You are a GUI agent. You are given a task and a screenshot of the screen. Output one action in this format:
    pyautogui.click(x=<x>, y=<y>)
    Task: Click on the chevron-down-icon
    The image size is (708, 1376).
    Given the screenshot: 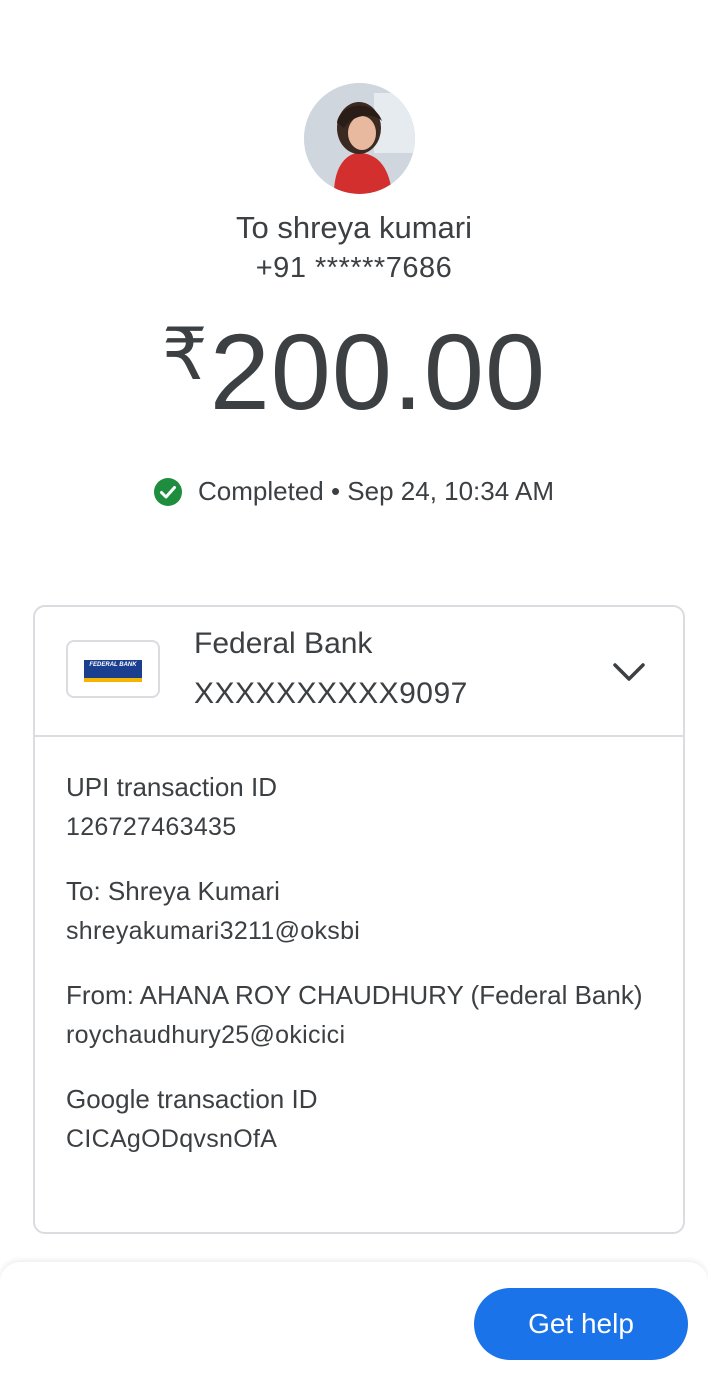 What is the action you would take?
    pyautogui.click(x=629, y=673)
    